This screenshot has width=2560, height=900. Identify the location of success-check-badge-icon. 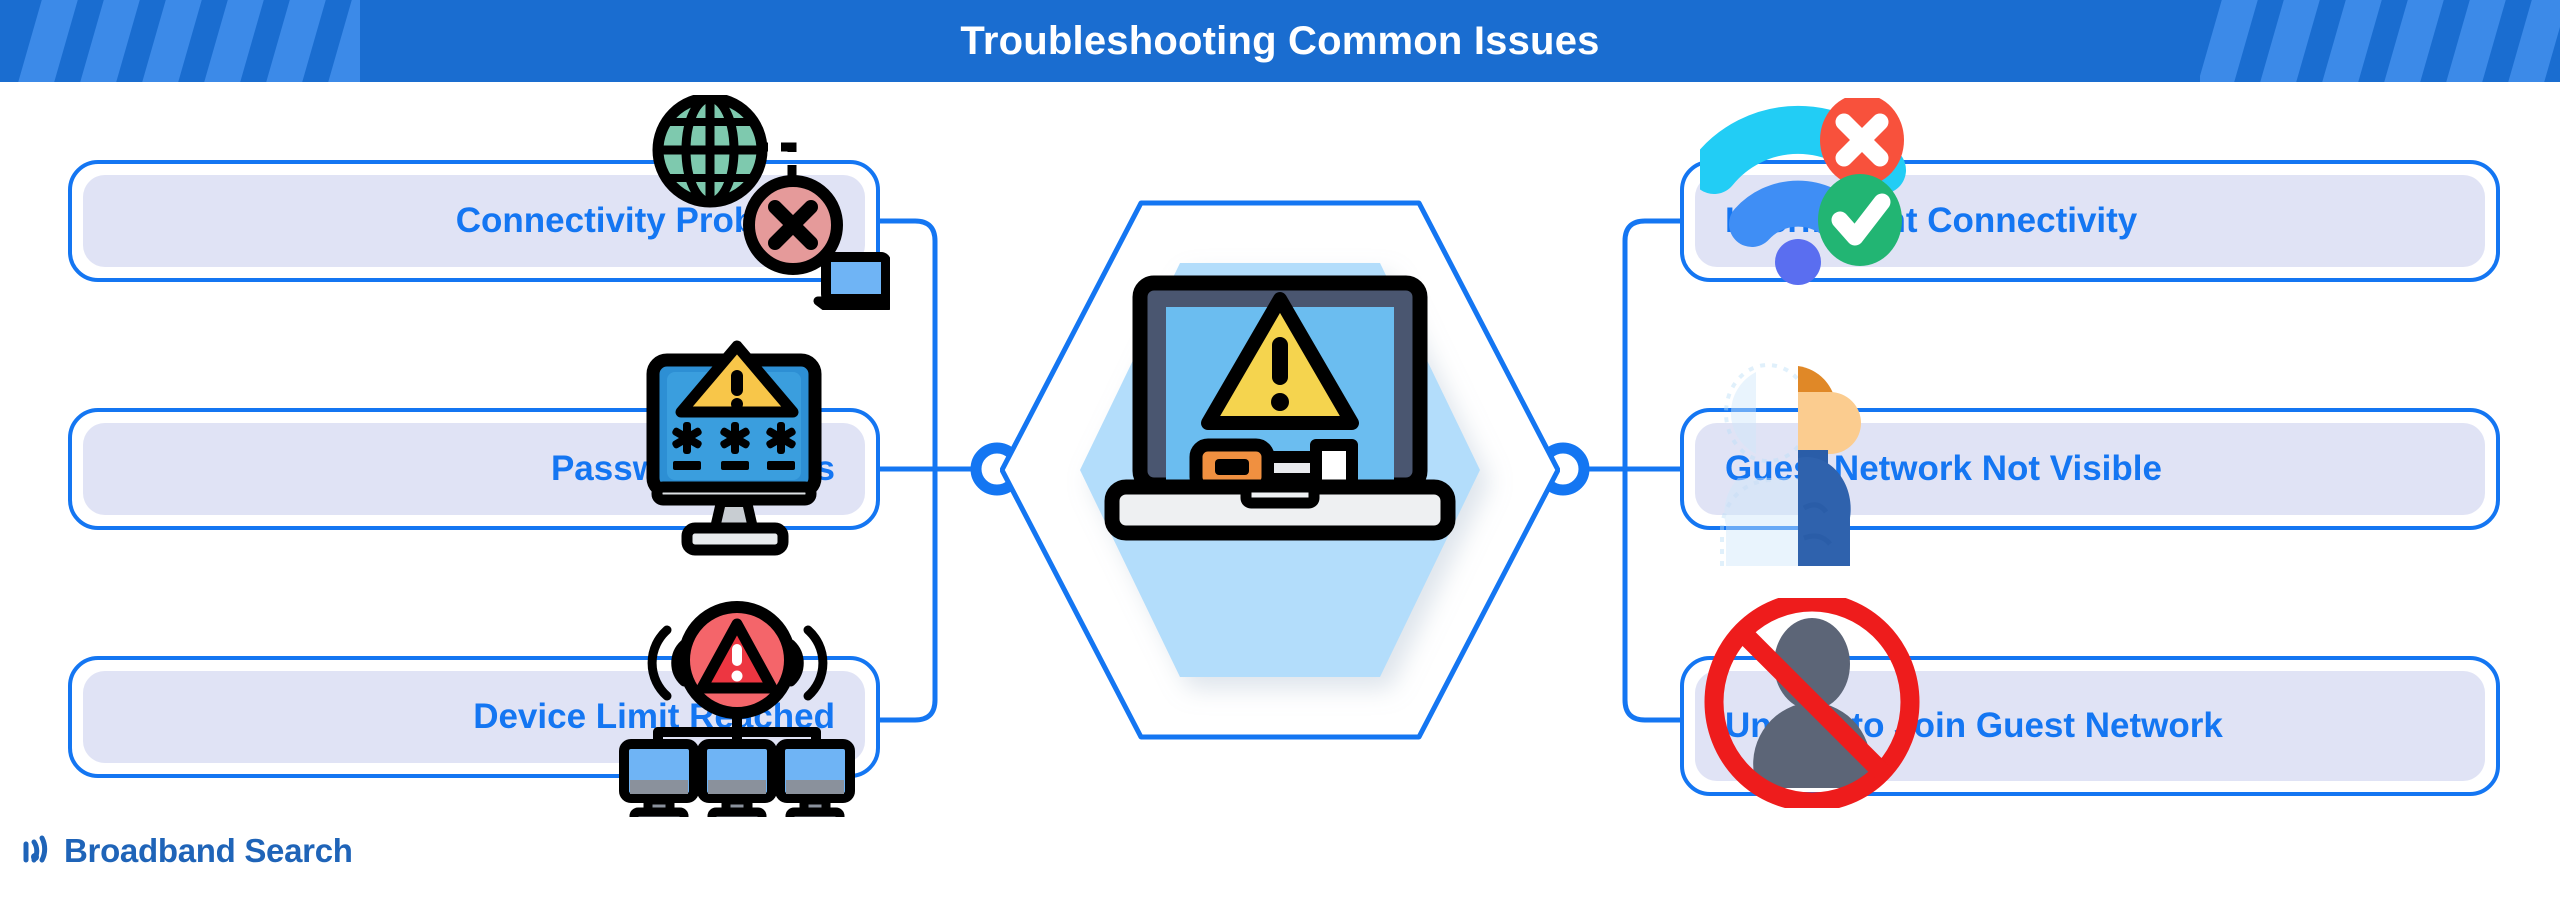
(1860, 220).